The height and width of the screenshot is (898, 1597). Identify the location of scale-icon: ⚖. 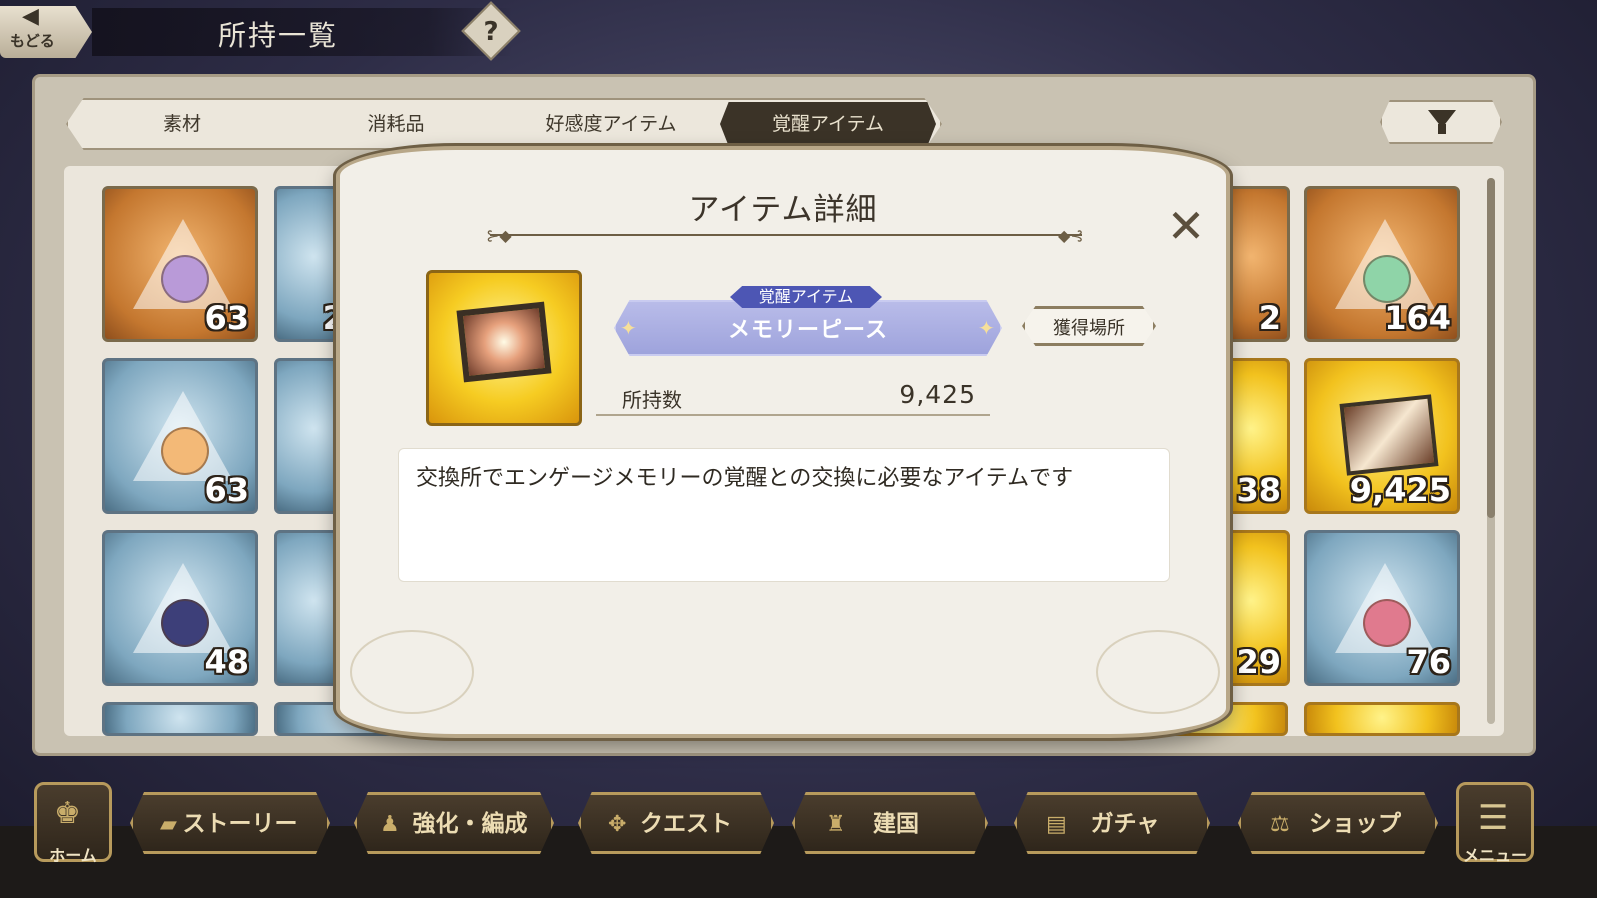
(1280, 824).